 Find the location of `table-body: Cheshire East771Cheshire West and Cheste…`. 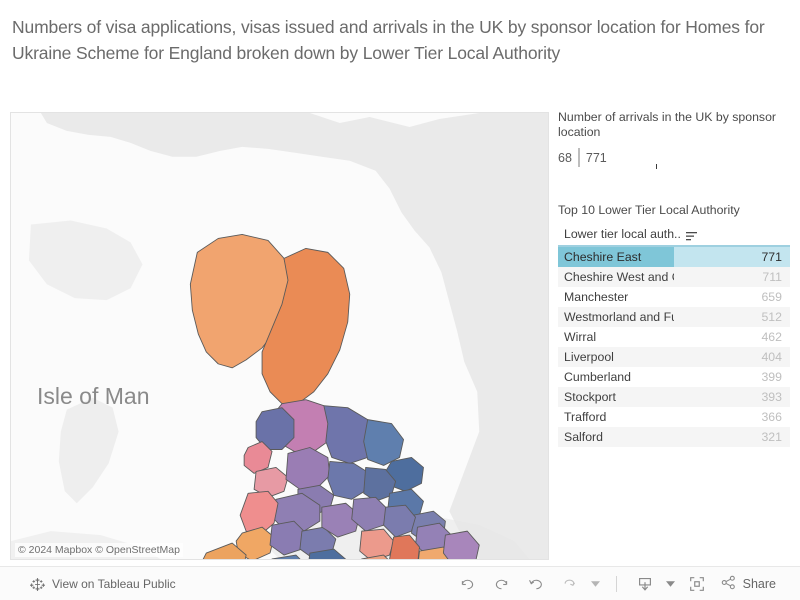

table-body: Cheshire East771Cheshire West and Cheste… is located at coordinates (674, 346).